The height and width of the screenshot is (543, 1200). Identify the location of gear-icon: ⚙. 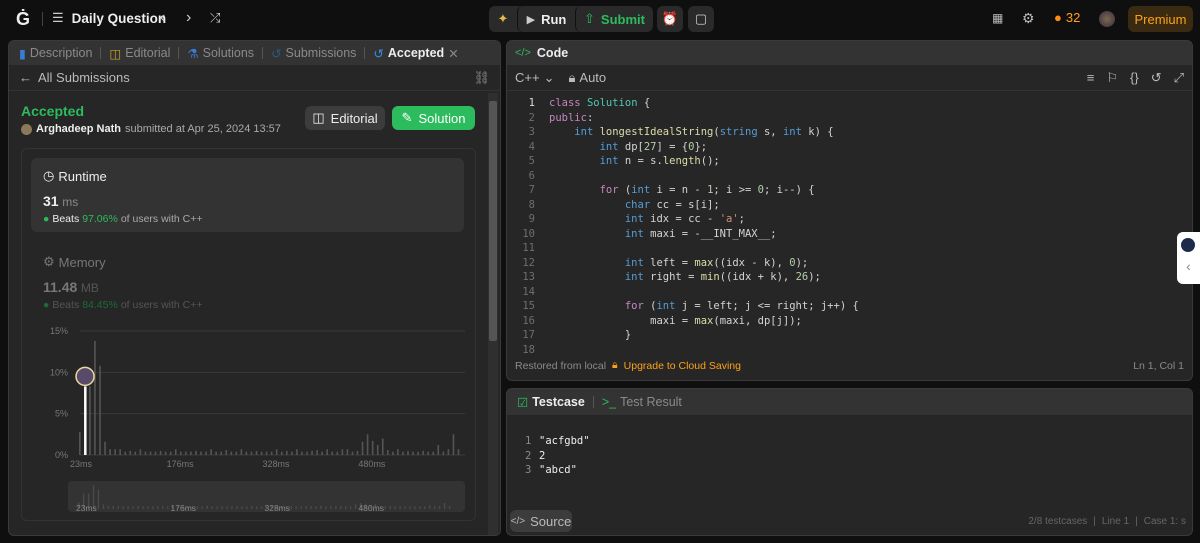
(1028, 18).